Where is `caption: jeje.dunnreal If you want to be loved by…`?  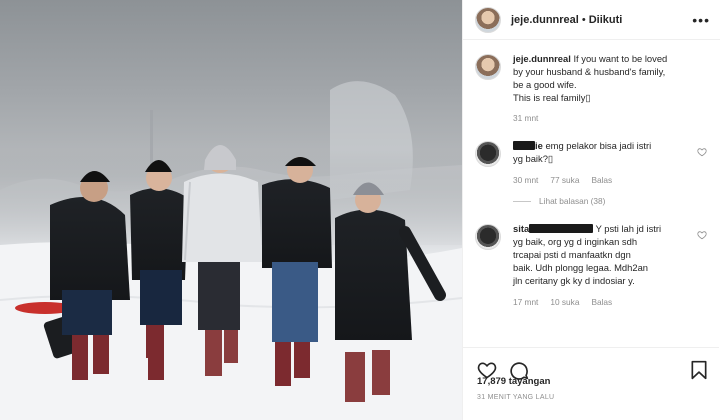 caption: jeje.dunnreal If you want to be loved by… is located at coordinates (591, 88).